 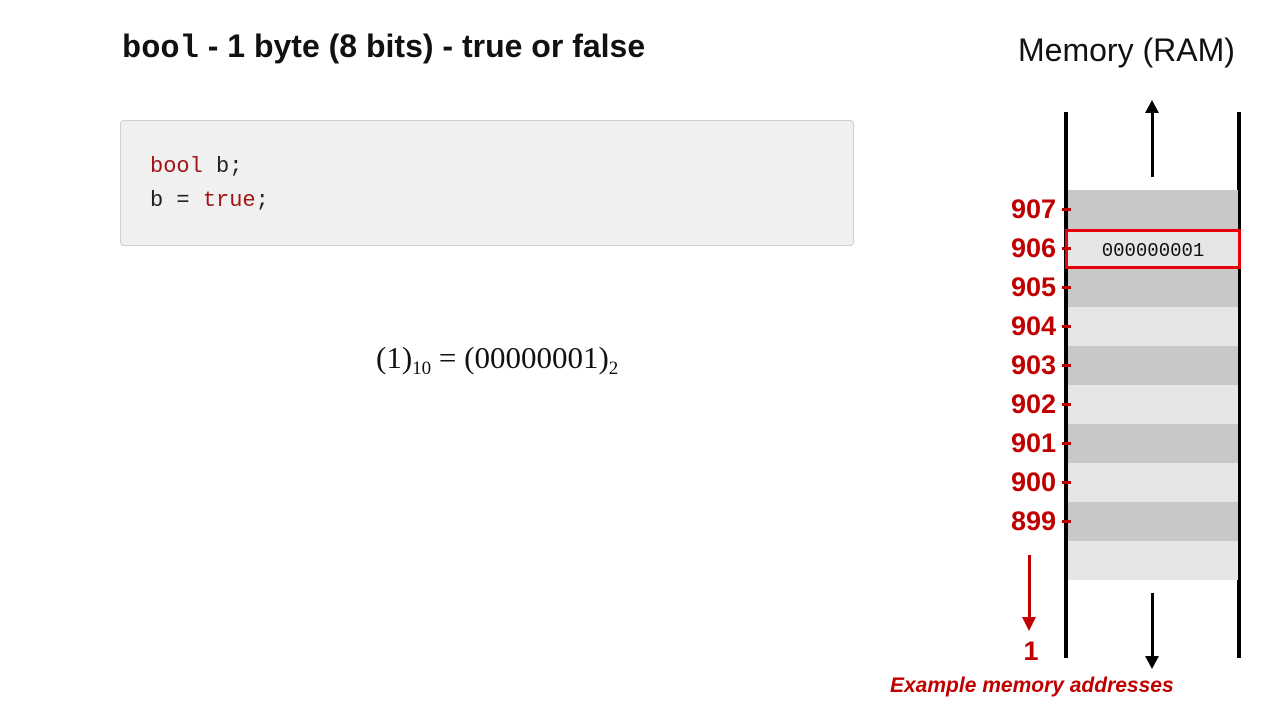 I want to click on memory-title: Memory (RAM), so click(x=1126, y=50).